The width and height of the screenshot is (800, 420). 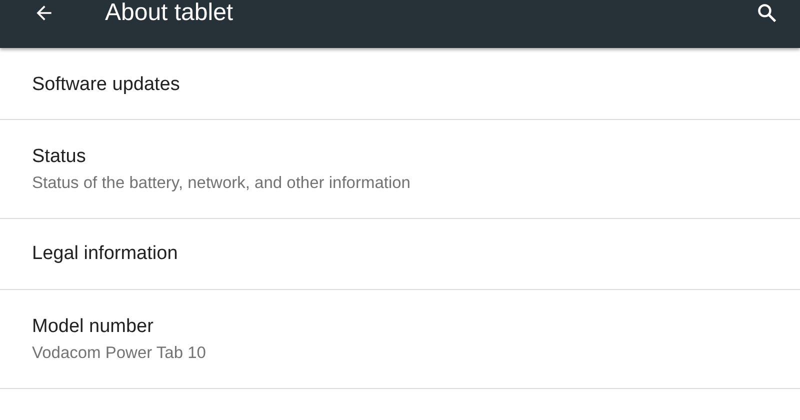 I want to click on screen-title: About tablet, so click(x=169, y=13).